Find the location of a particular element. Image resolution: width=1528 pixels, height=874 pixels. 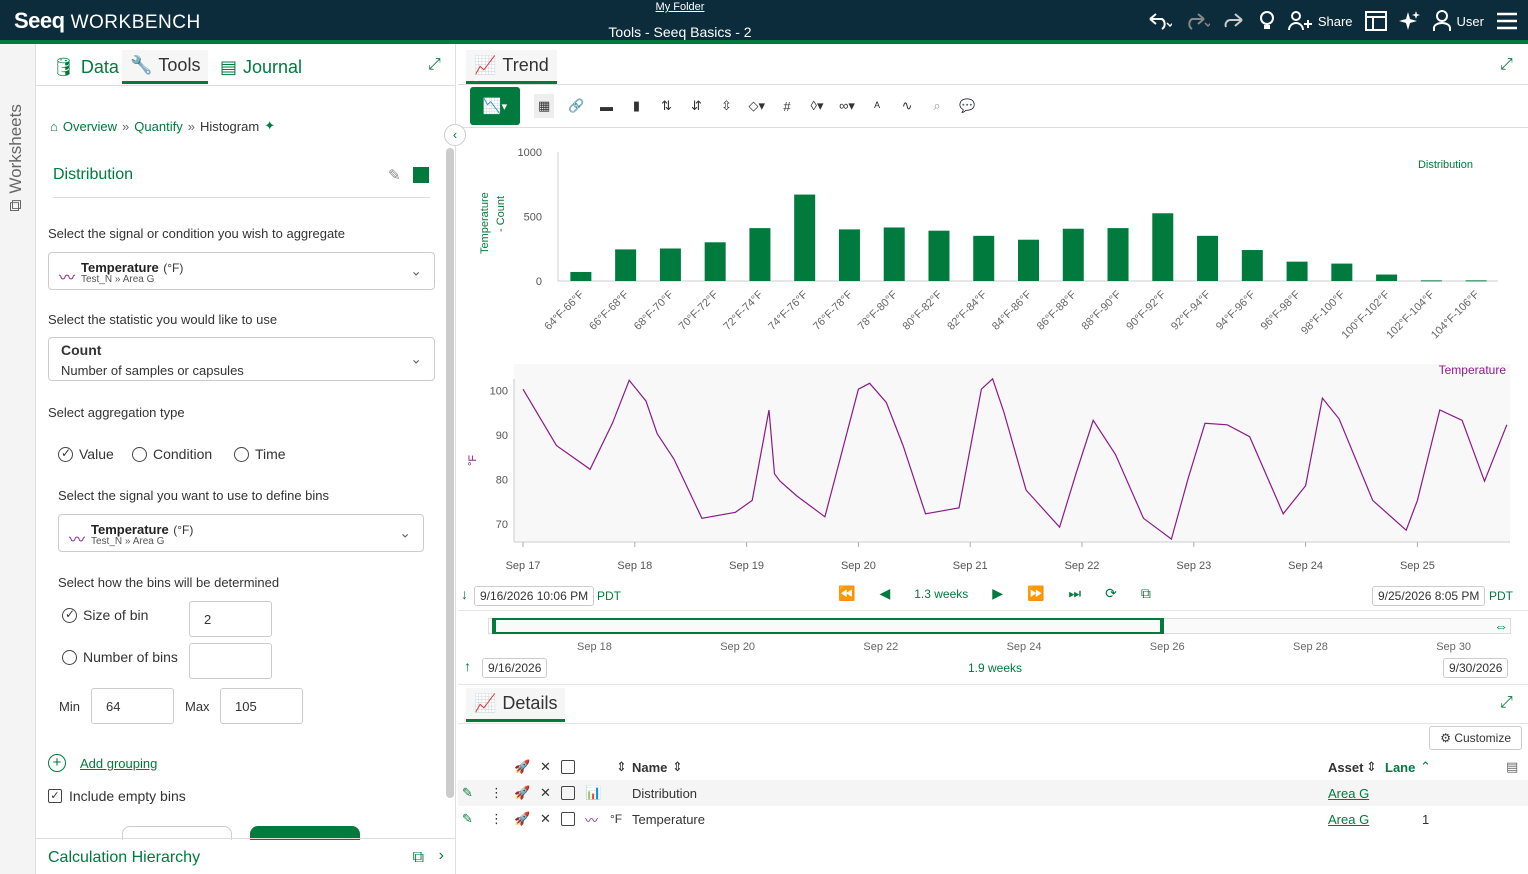

axis-range-icon: ⇳ is located at coordinates (726, 106).